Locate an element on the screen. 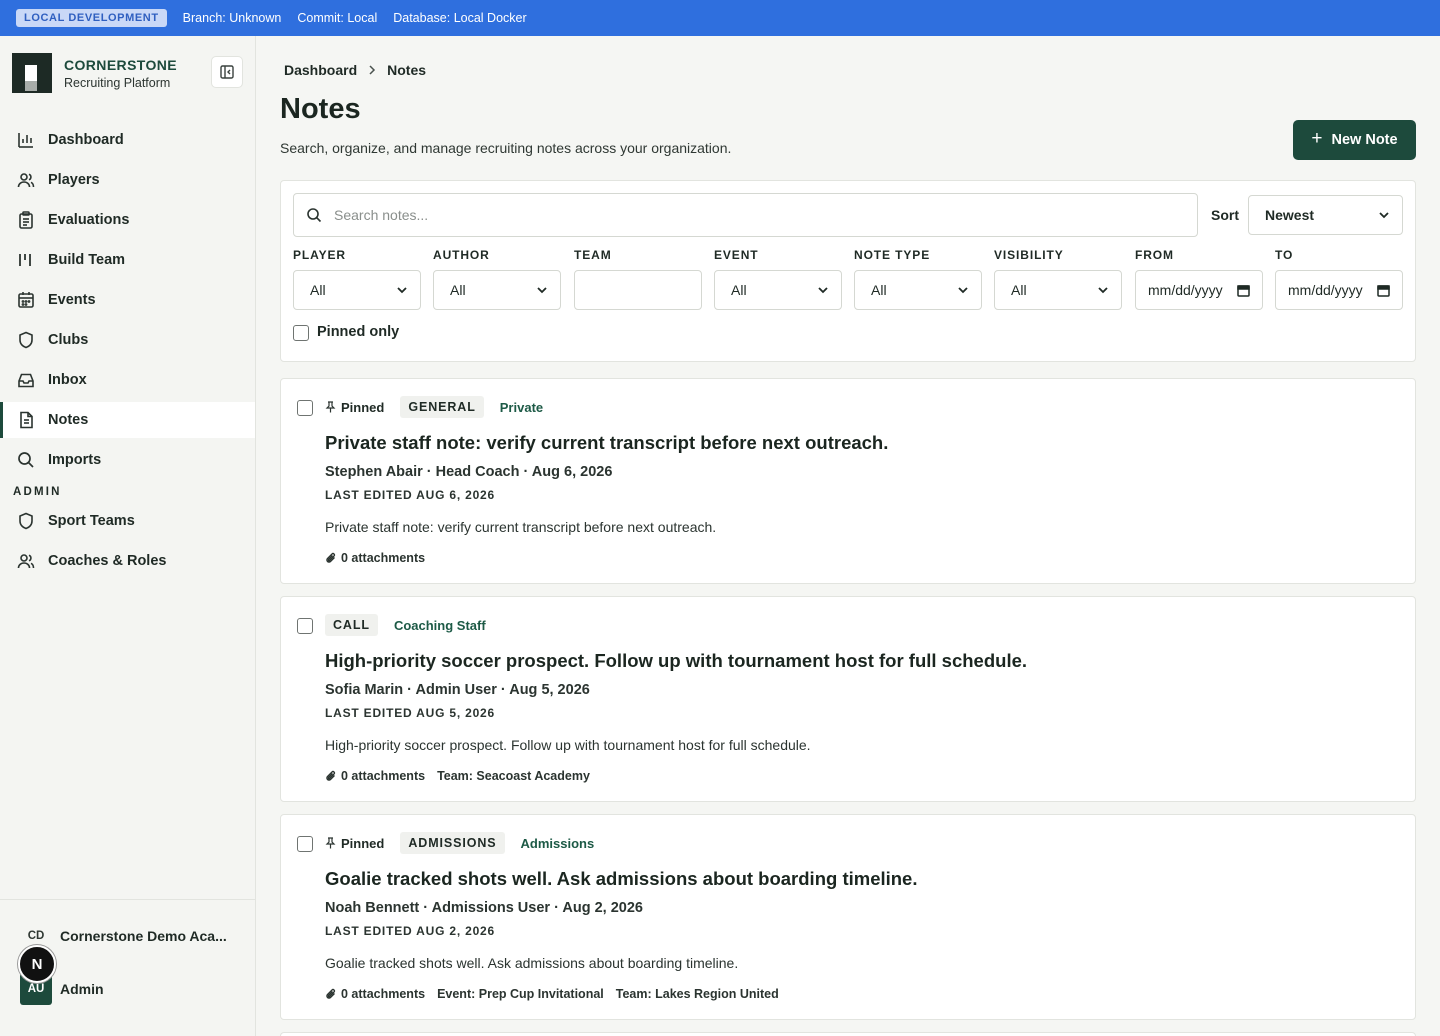 The height and width of the screenshot is (1036, 1440). team-input is located at coordinates (638, 290).